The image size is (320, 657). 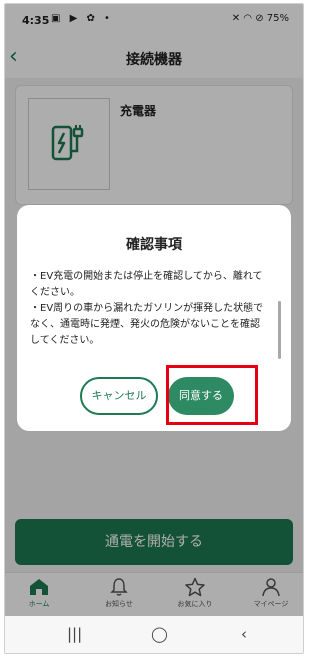 I want to click on recents-icon: |||, so click(x=74, y=634).